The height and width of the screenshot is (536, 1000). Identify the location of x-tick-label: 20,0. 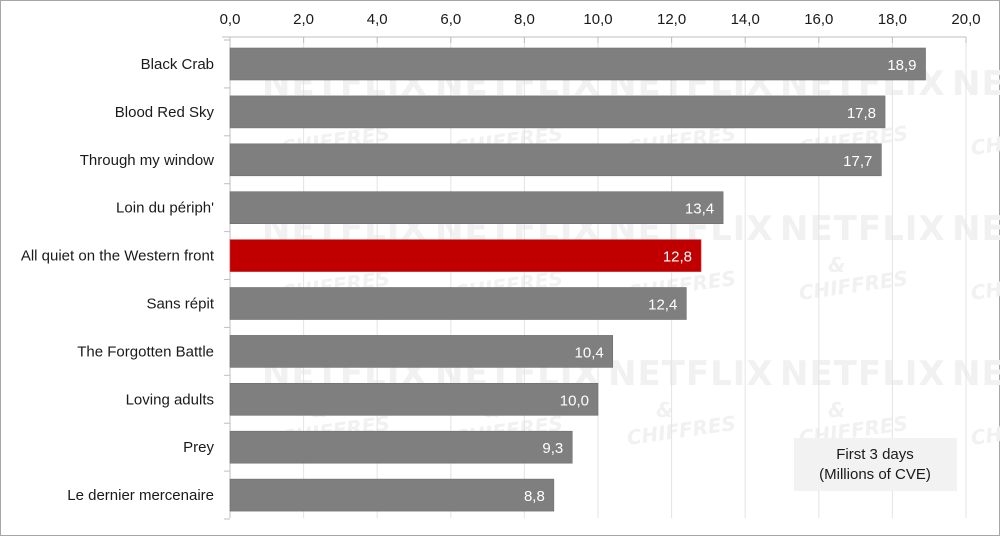
(965, 19).